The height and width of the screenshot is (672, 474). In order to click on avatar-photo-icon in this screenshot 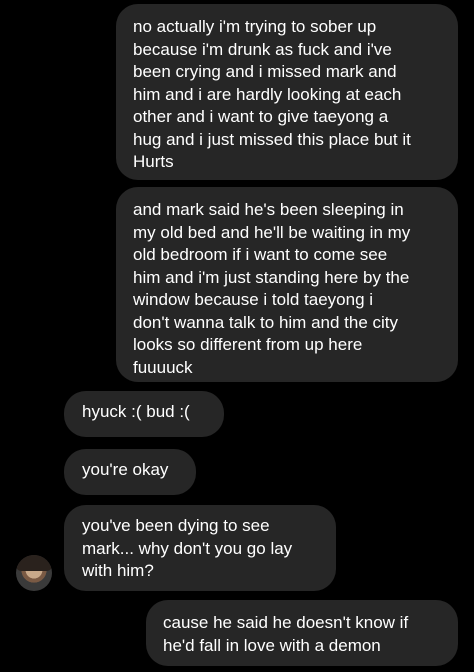, I will do `click(34, 563)`.